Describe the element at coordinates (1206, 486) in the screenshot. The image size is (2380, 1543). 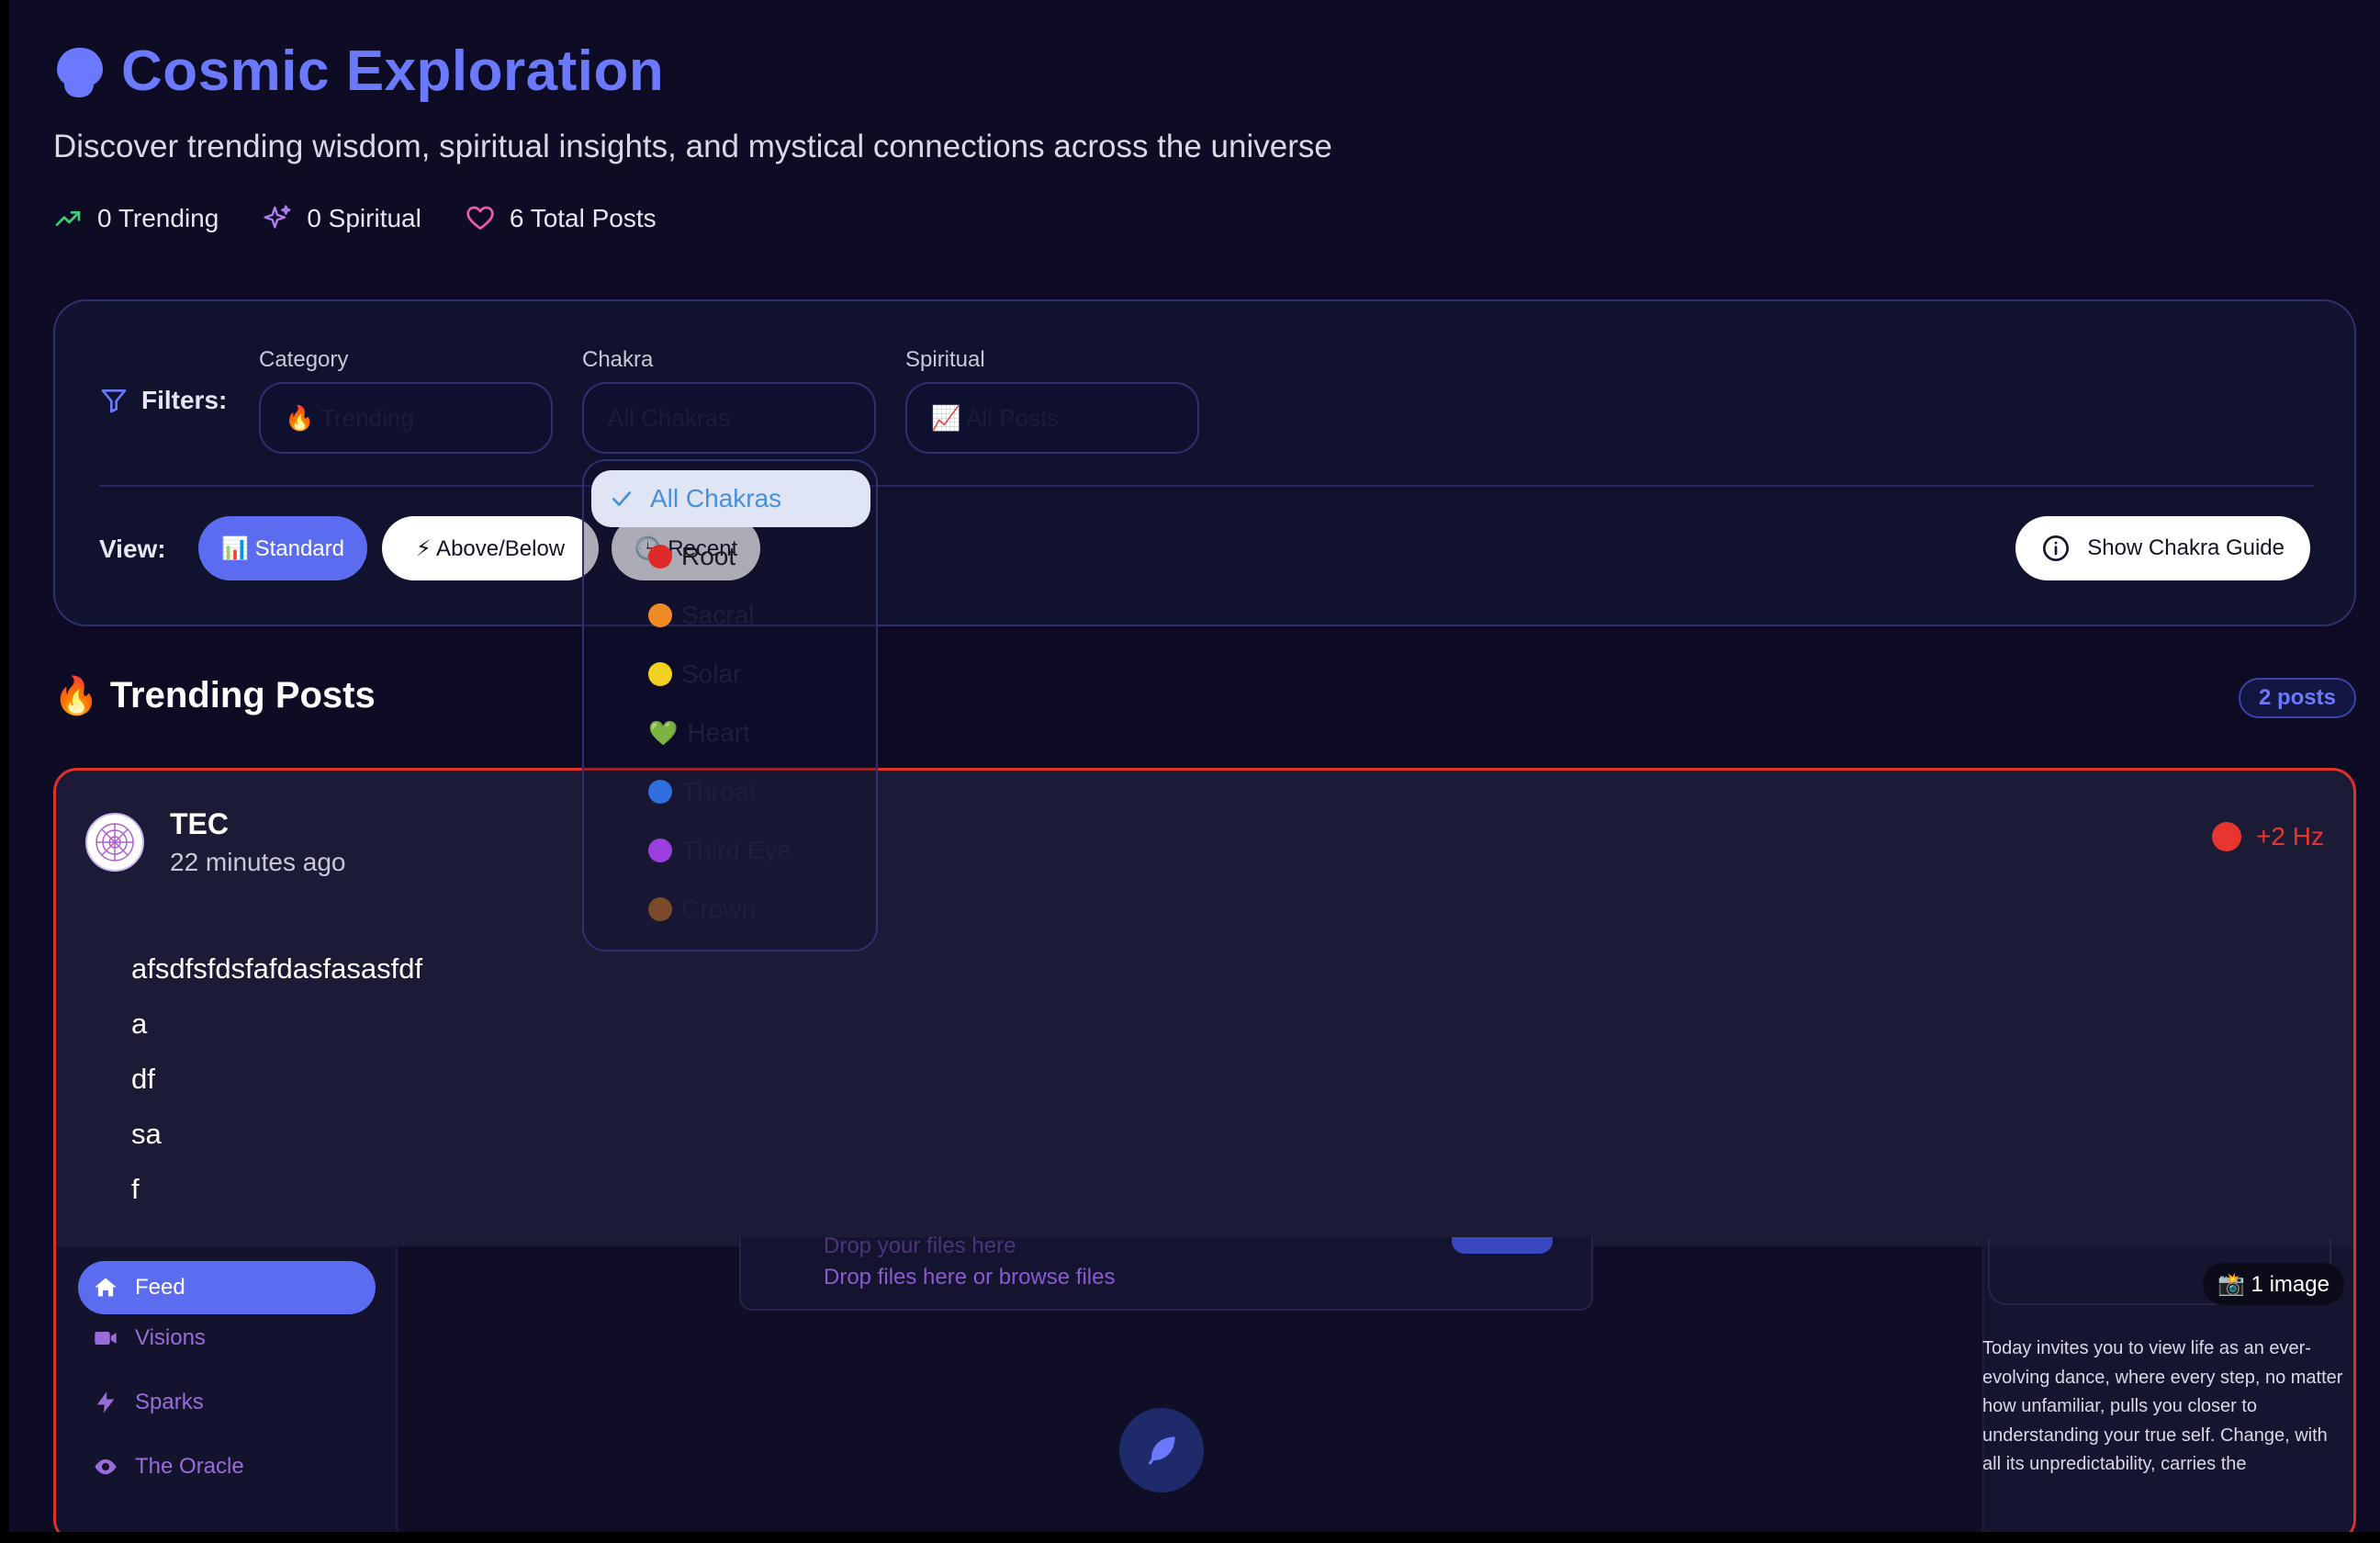
I see `filters-divider` at that location.